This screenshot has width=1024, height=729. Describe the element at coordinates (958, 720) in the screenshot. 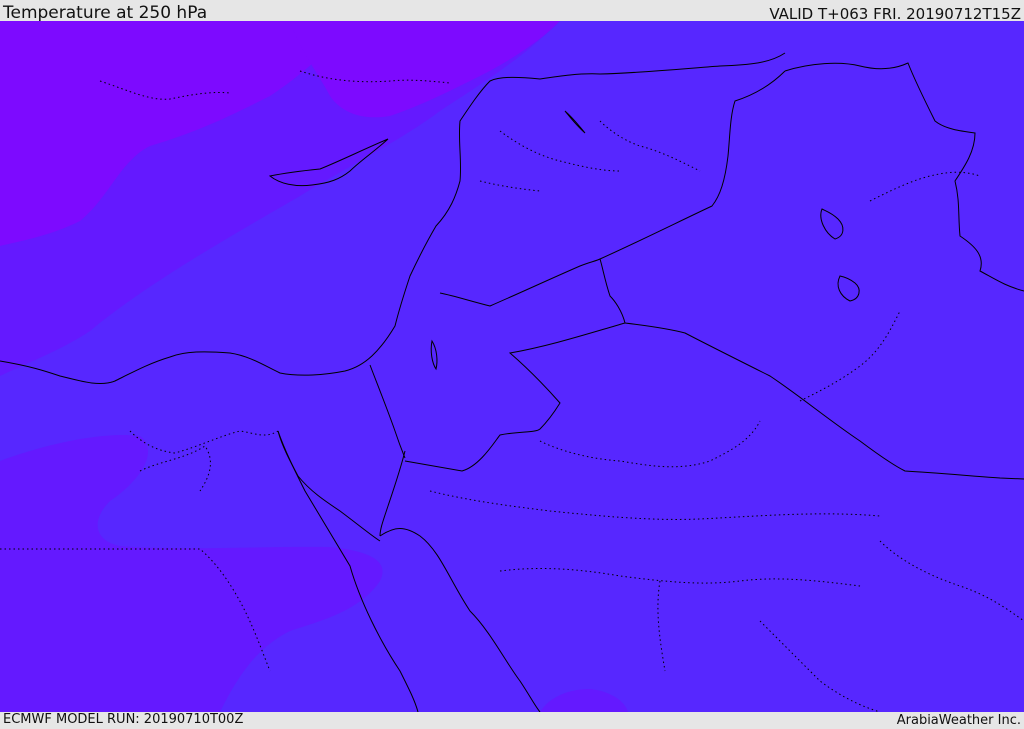

I see `credit-text: ArabiaWeather Inc.` at that location.